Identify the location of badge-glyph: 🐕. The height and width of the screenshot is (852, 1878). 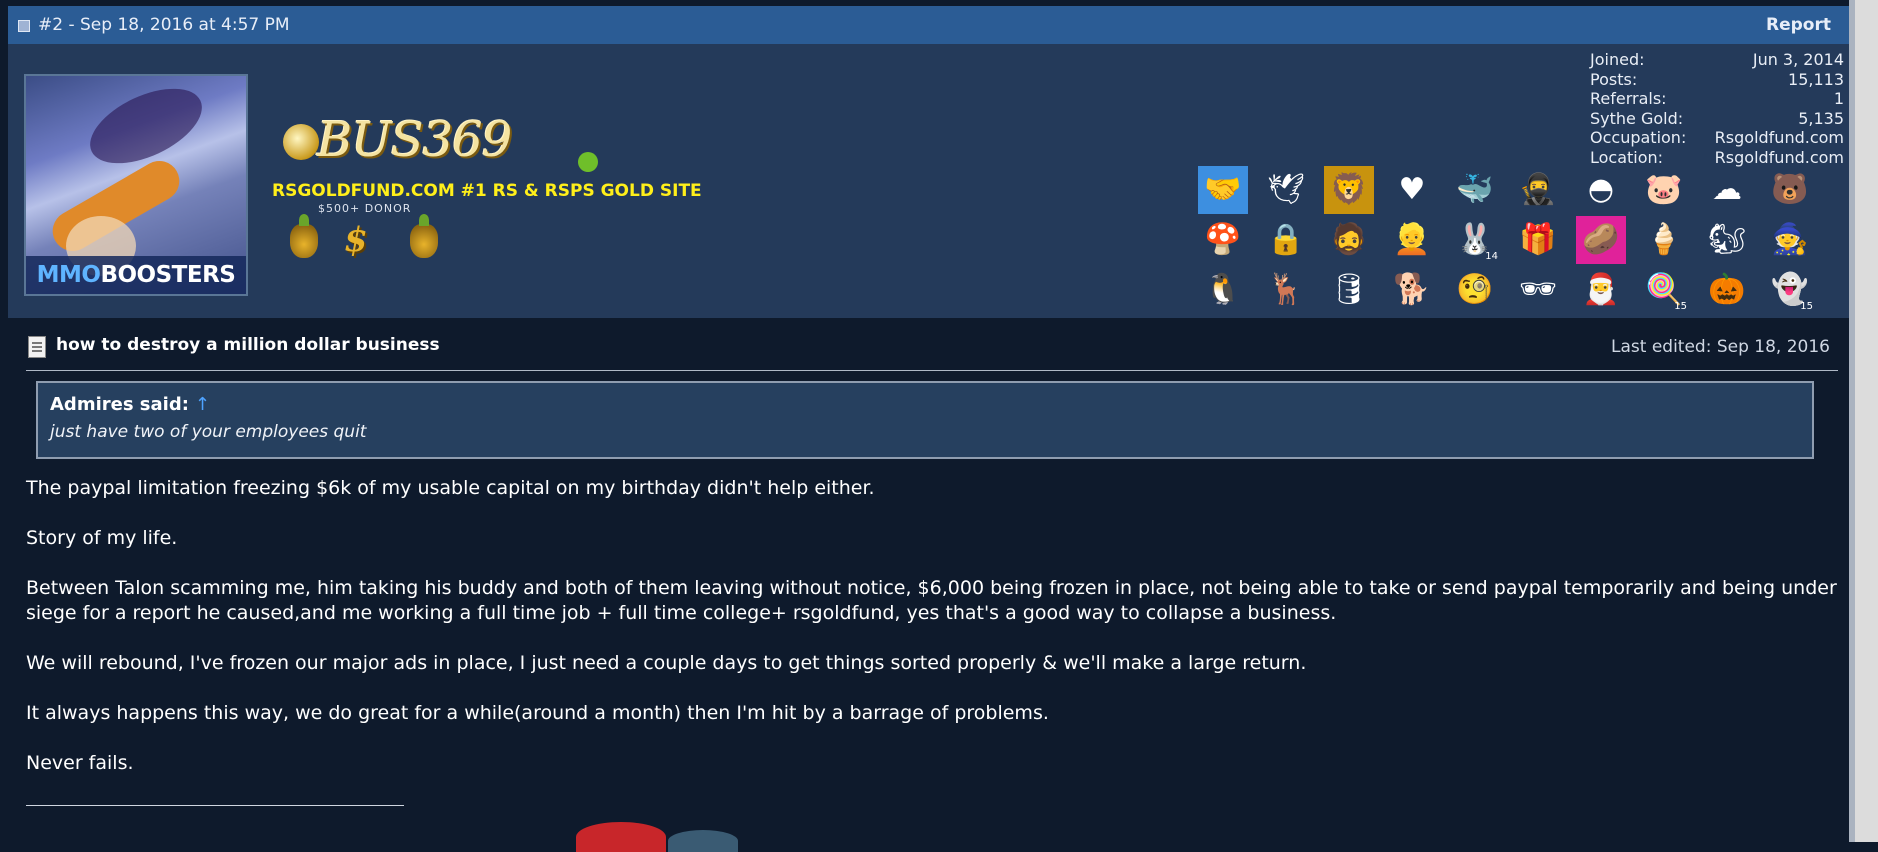
(1412, 289).